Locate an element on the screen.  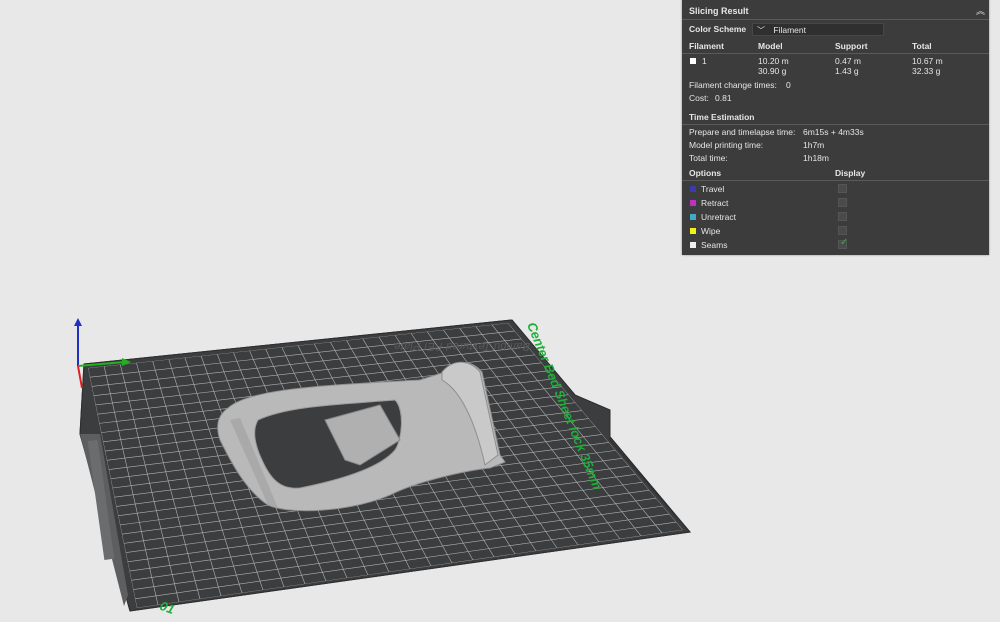
option-label-retract: Retract is located at coordinates (715, 203).